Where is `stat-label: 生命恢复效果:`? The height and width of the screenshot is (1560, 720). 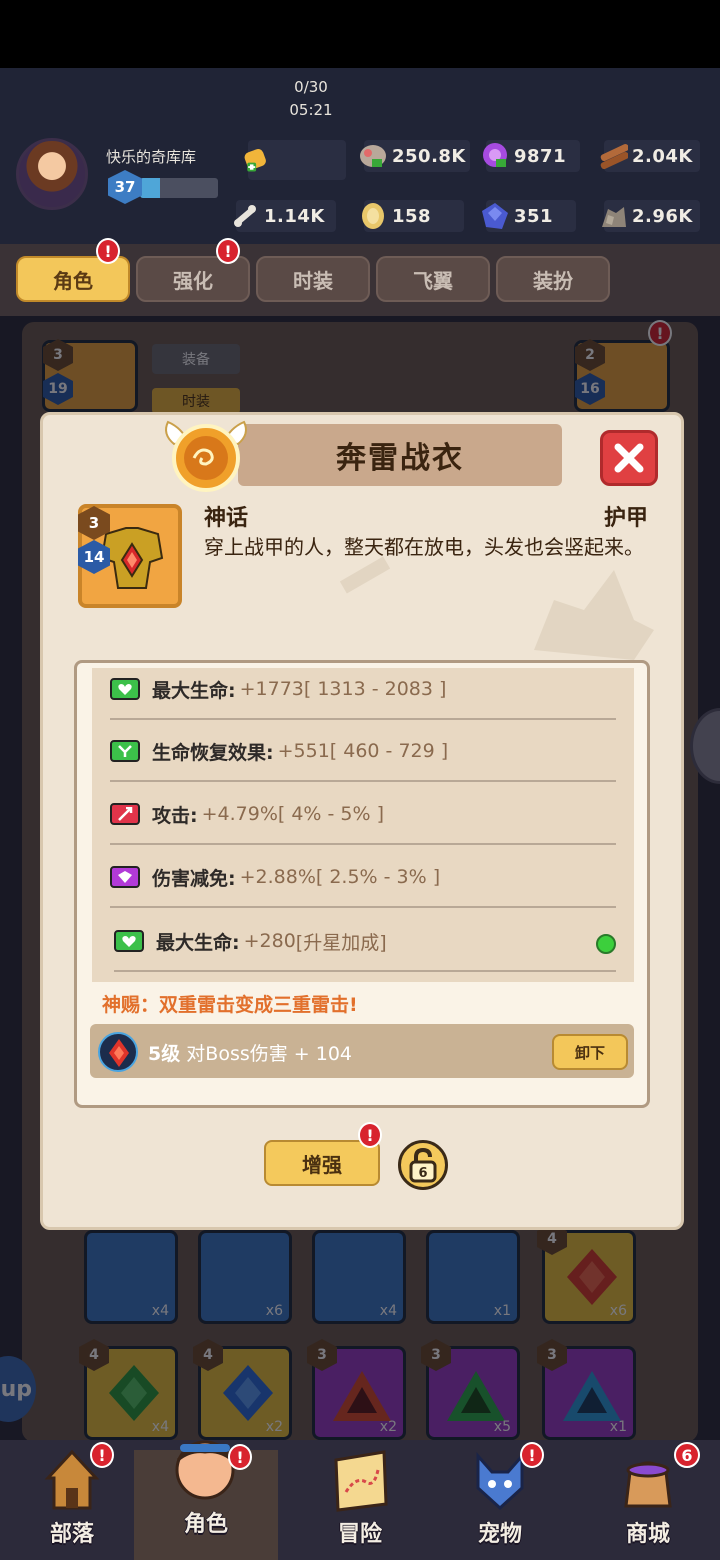 stat-label: 生命恢复效果: is located at coordinates (213, 752).